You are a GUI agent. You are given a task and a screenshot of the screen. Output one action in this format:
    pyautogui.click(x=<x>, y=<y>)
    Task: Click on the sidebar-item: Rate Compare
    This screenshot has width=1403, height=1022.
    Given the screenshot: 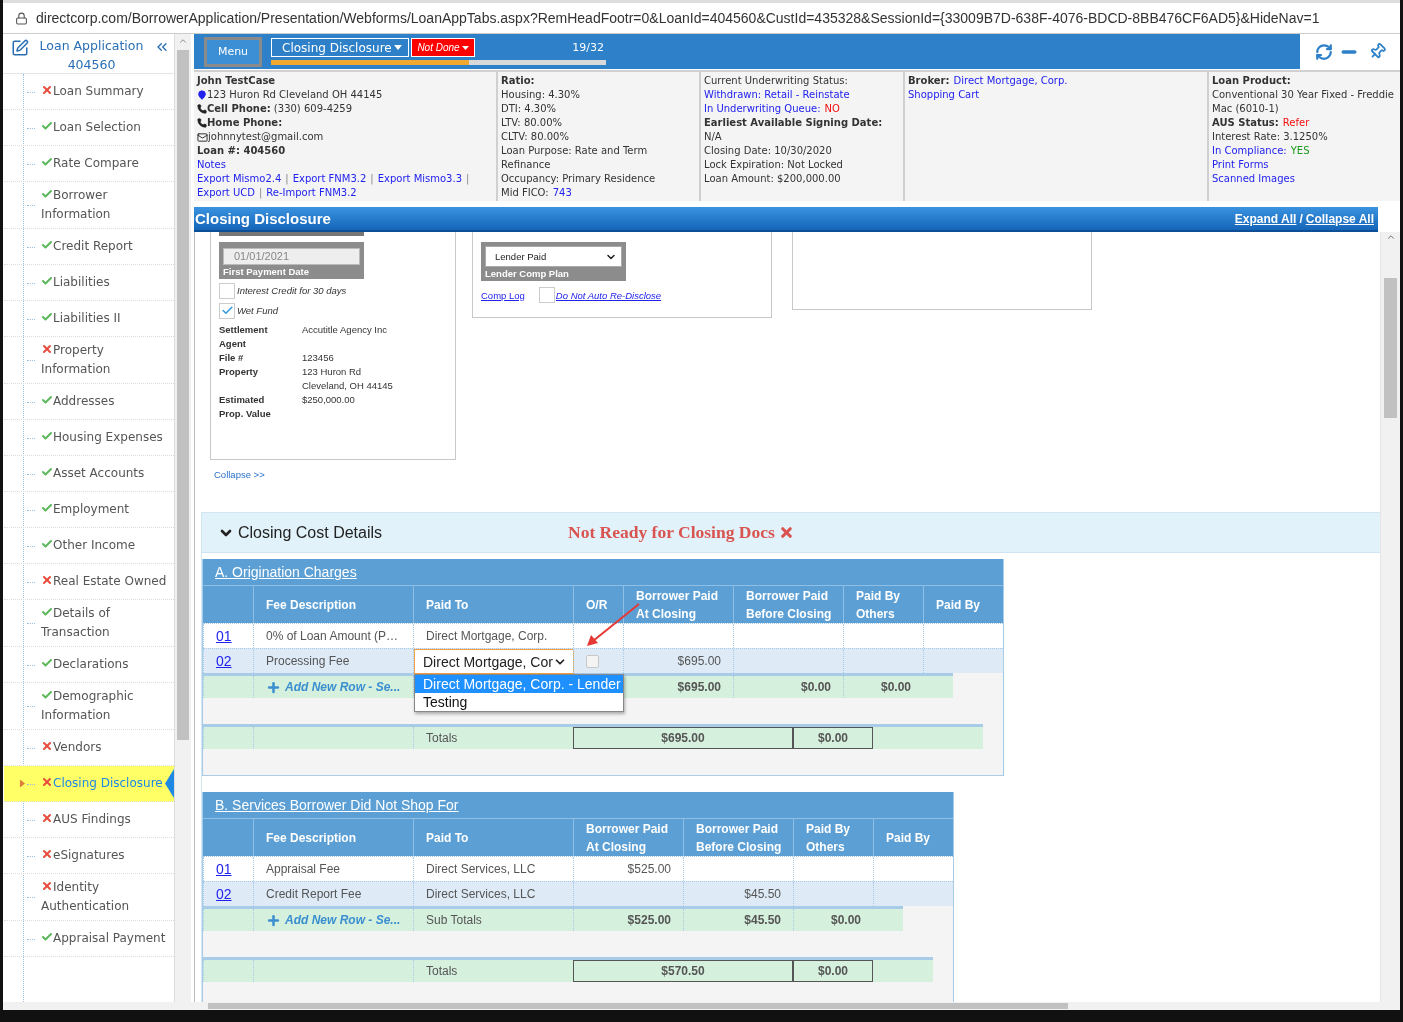 What is the action you would take?
    pyautogui.click(x=89, y=164)
    